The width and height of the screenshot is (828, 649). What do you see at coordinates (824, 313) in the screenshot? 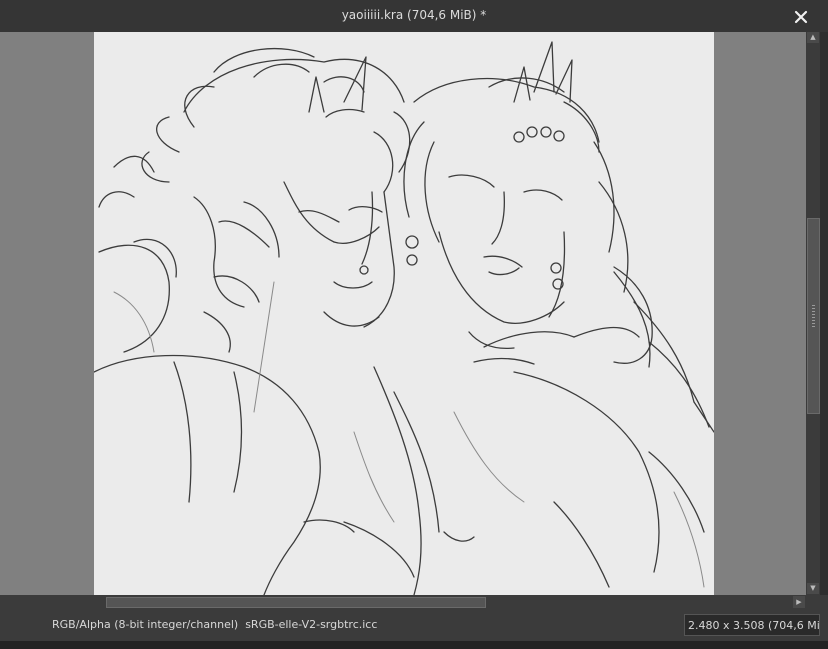
I see `side-panel-edge` at bounding box center [824, 313].